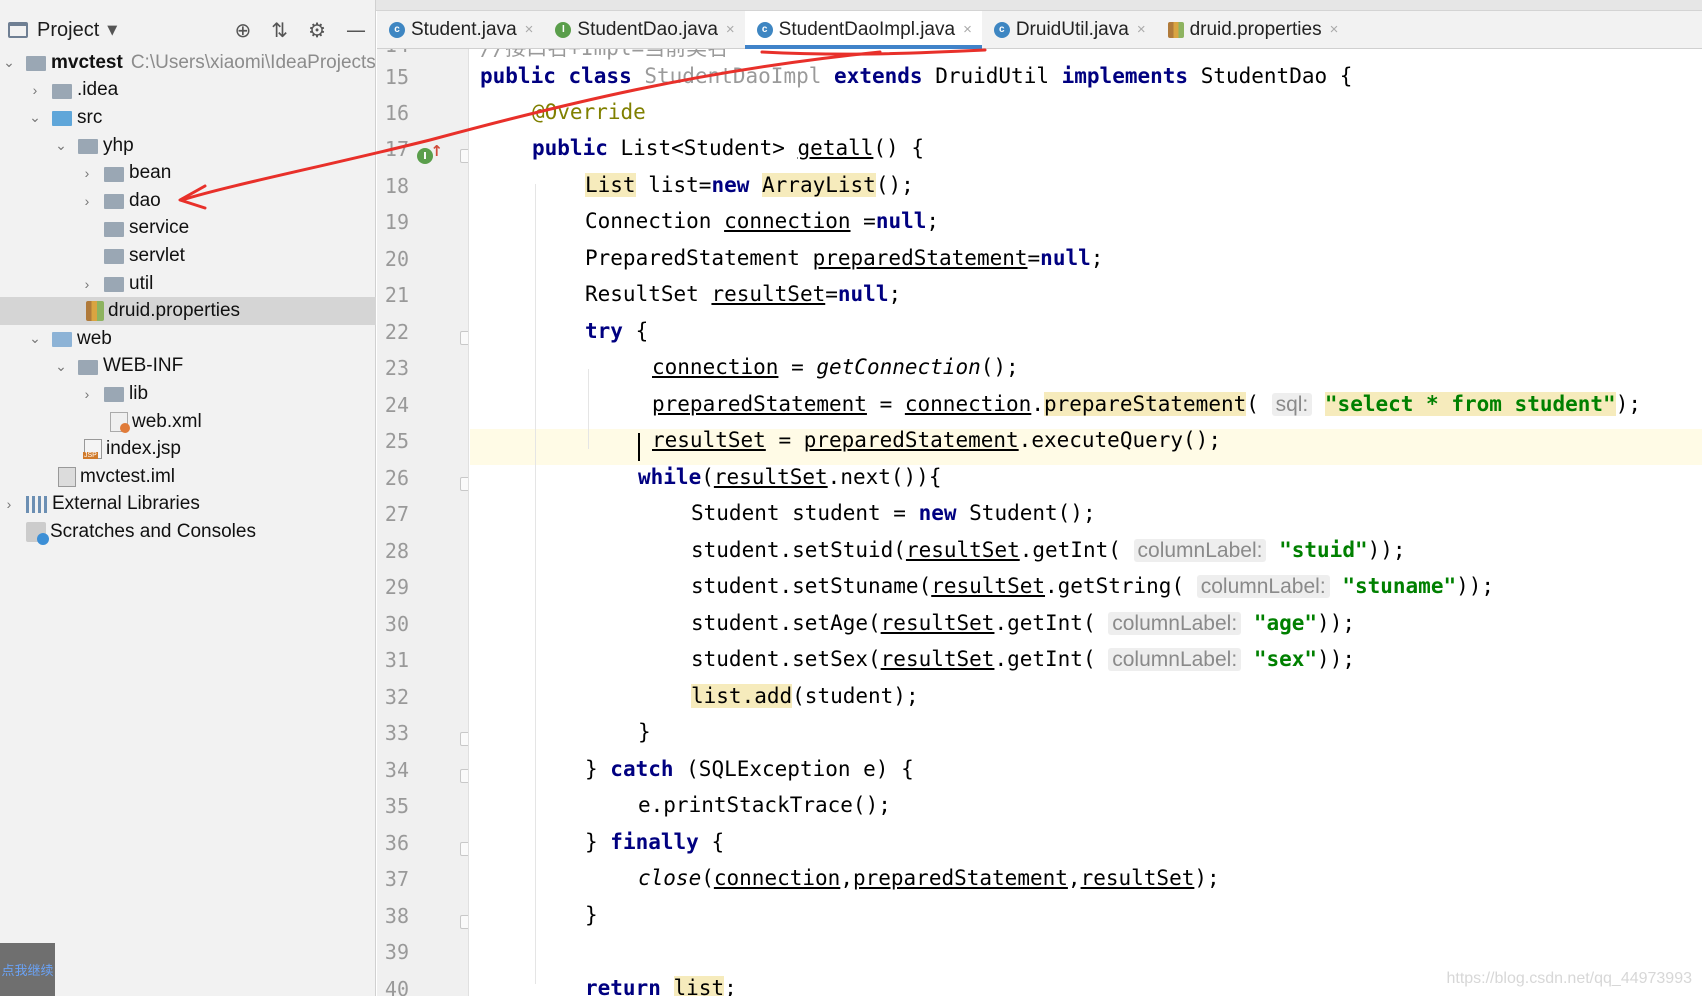 This screenshot has height=996, width=1702. I want to click on tree-item-lib: › lib, so click(188, 394).